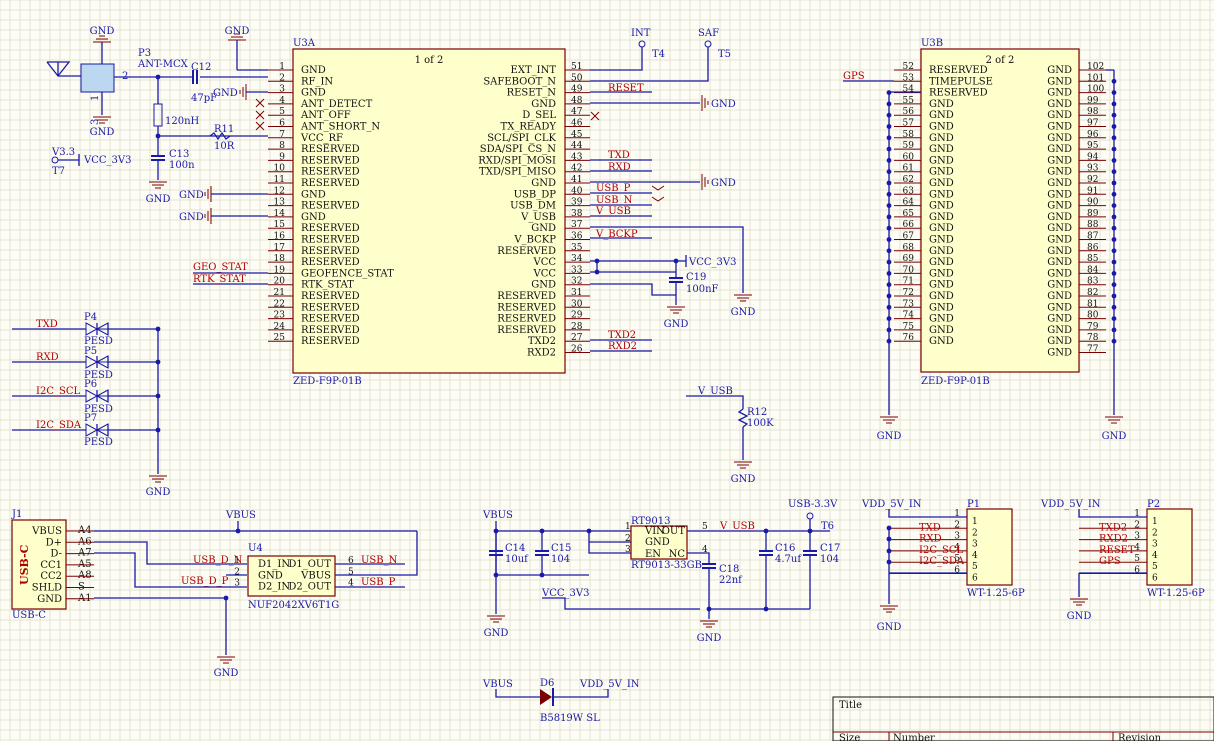 Image resolution: width=1214 pixels, height=741 pixels. I want to click on pin-name: 1, so click(975, 522).